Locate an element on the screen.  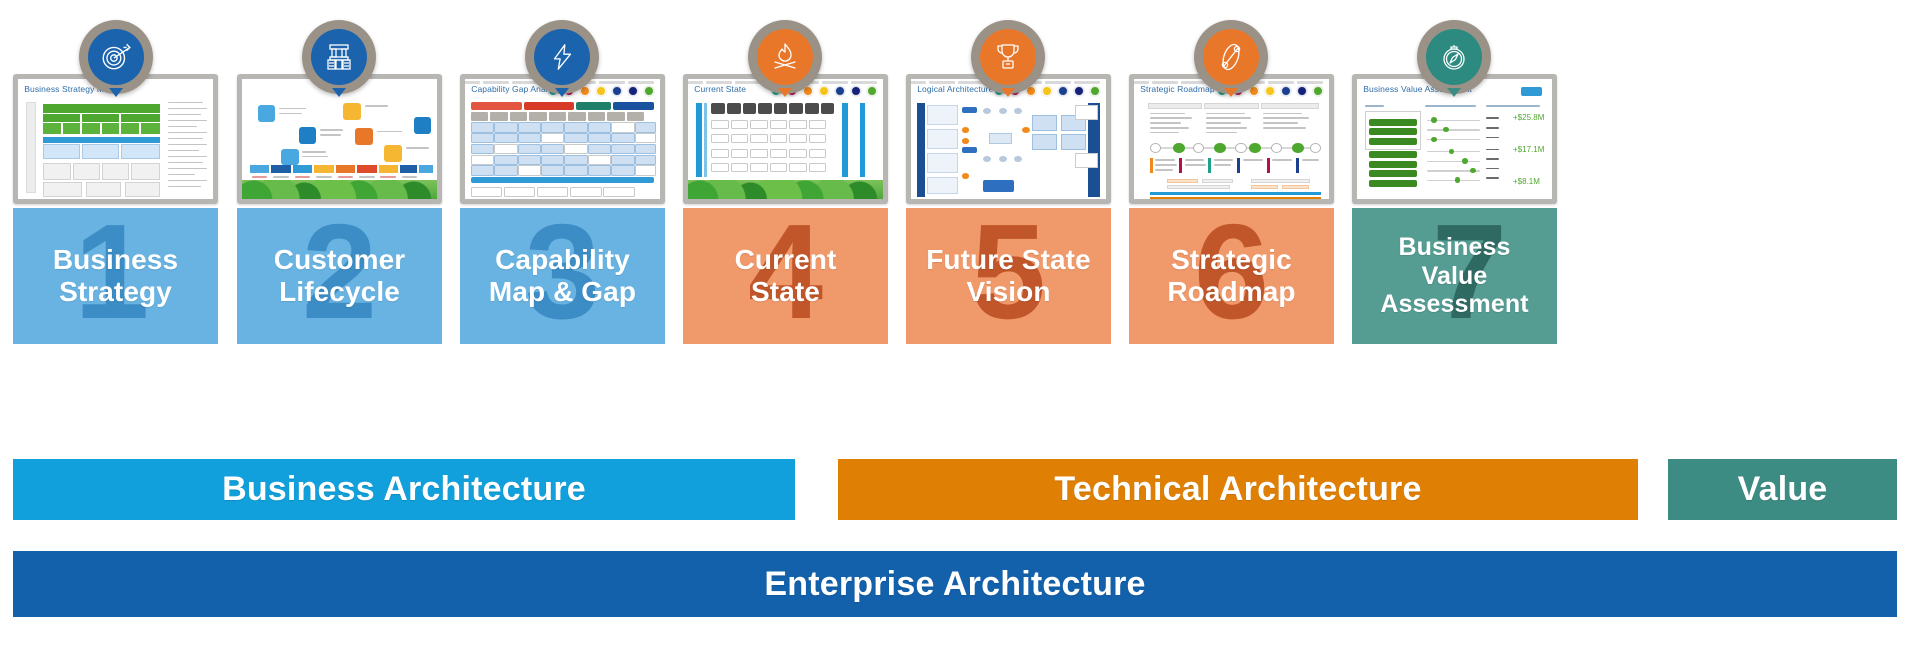
benefit-value-3: +$8.1M is located at coordinates (1526, 182).